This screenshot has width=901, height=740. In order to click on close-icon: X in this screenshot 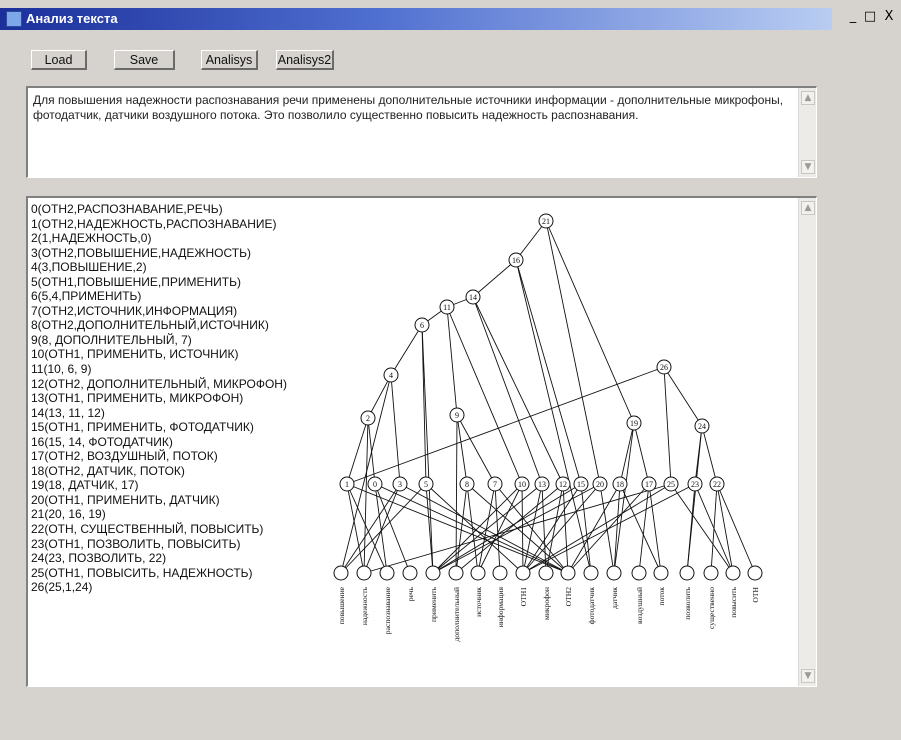, I will do `click(889, 17)`.